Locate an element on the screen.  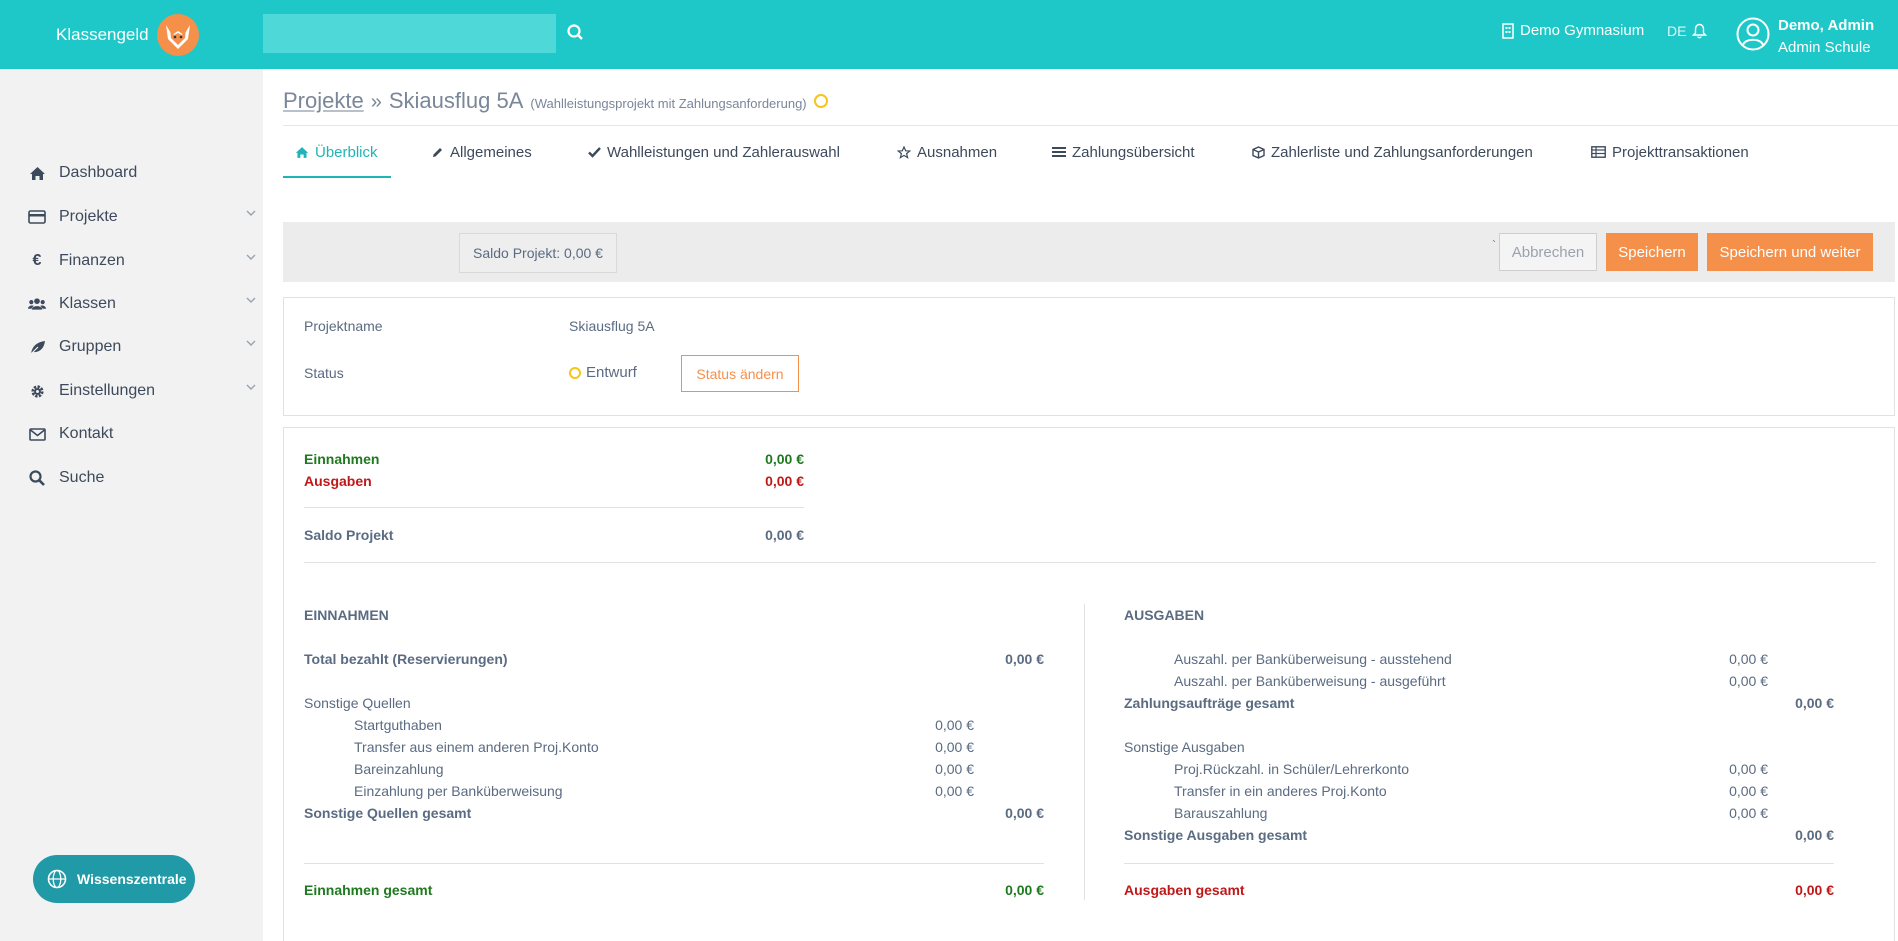
summary-expense-label: Ausgaben is located at coordinates (338, 481).